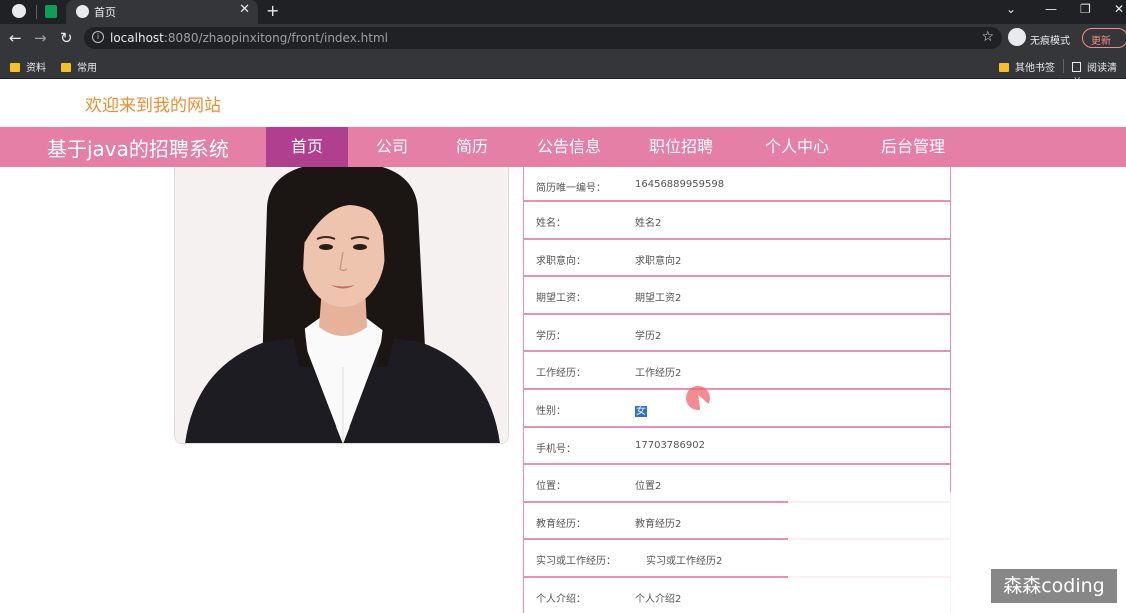 The image size is (1126, 613). What do you see at coordinates (561, 374) in the screenshot?
I see `field-label: 工作经历：` at bounding box center [561, 374].